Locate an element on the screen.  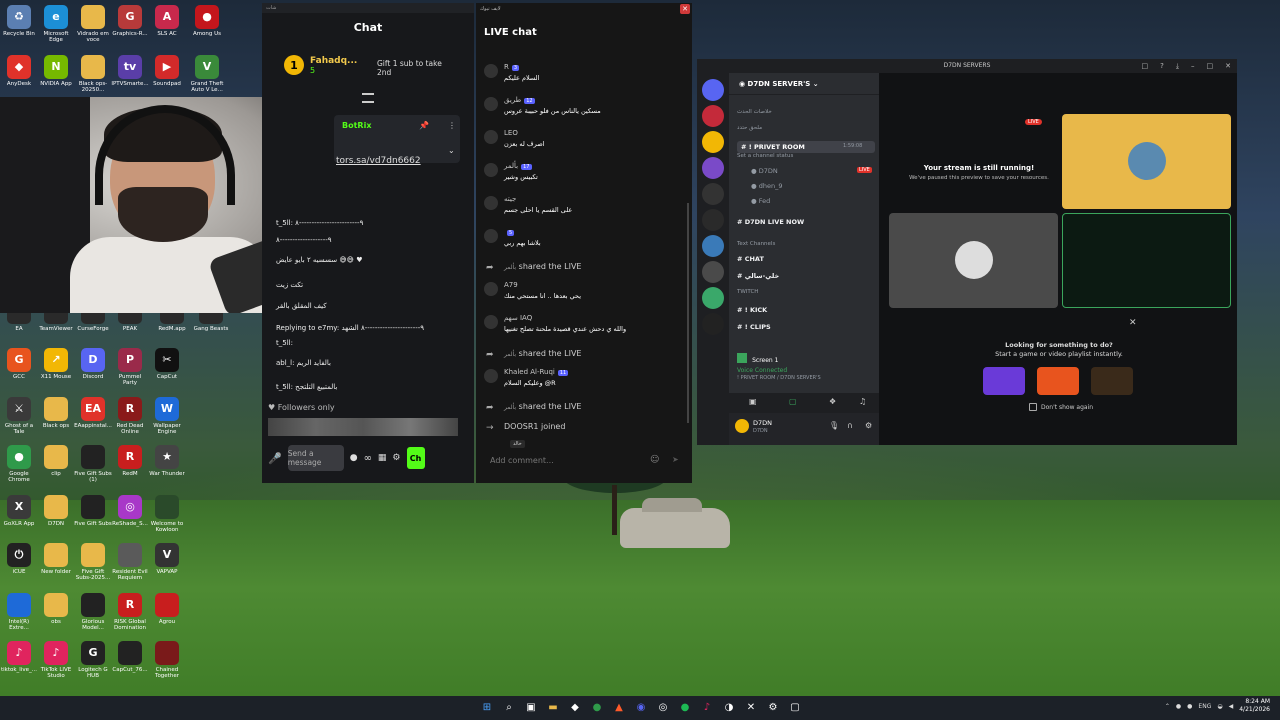
send-message-input: Send a message is located at coordinates (315, 458).